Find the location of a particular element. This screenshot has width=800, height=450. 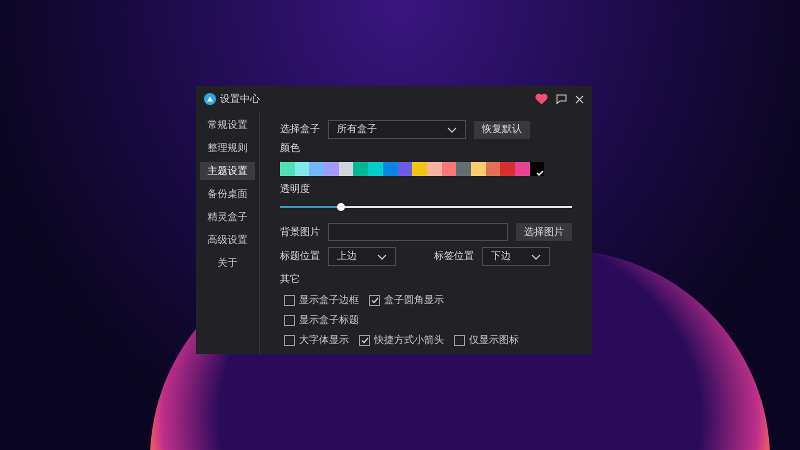

sidebar-item: 关于 is located at coordinates (227, 263).